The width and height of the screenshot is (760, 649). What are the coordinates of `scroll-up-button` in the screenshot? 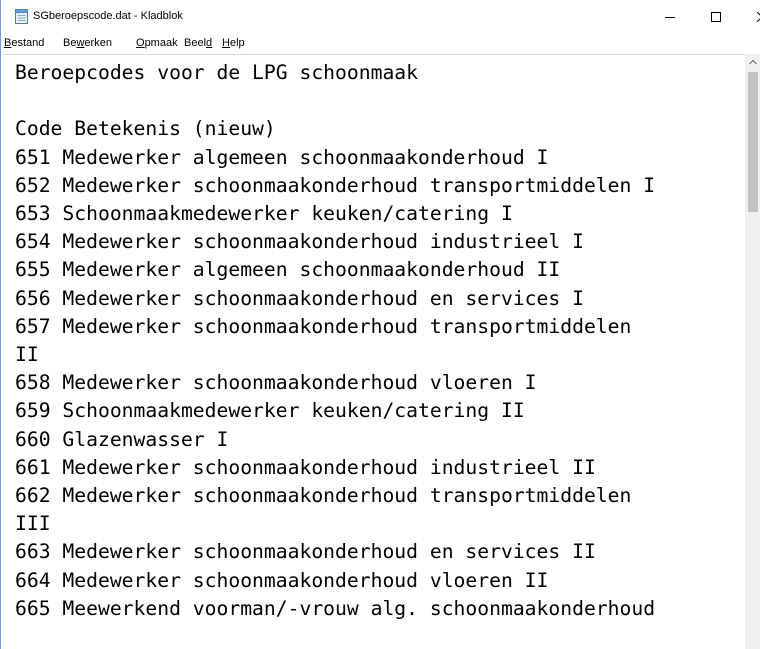 It's located at (752, 62).